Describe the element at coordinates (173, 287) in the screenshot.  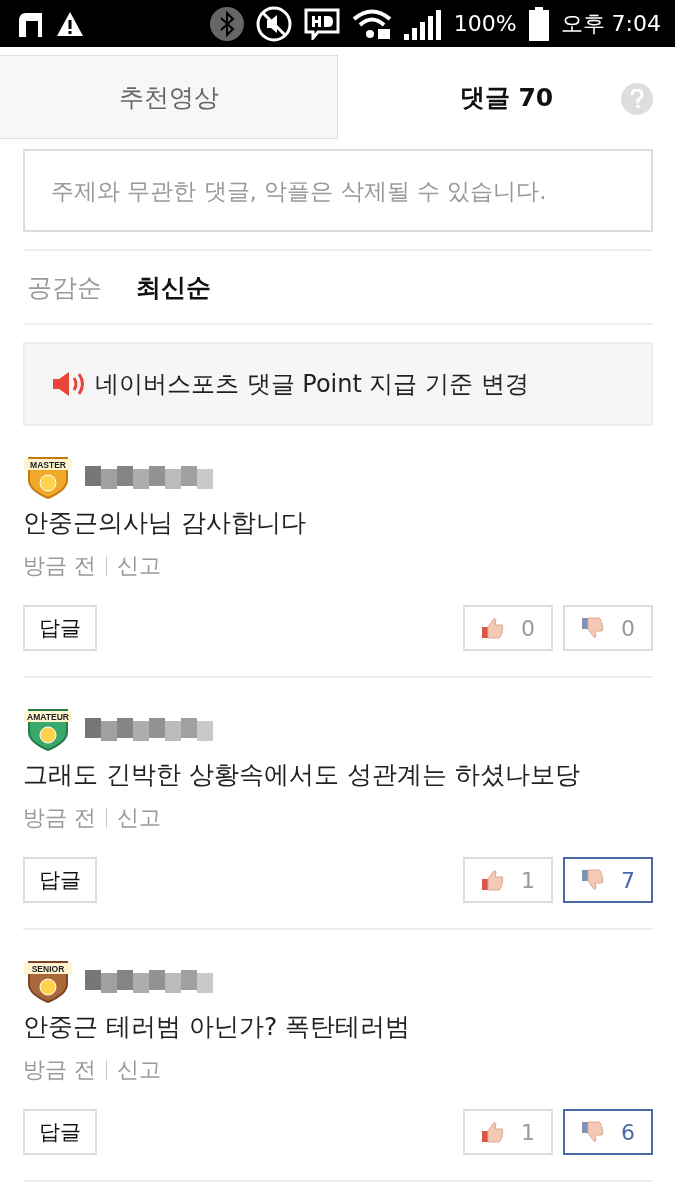
I see `sort-option: 최신순` at that location.